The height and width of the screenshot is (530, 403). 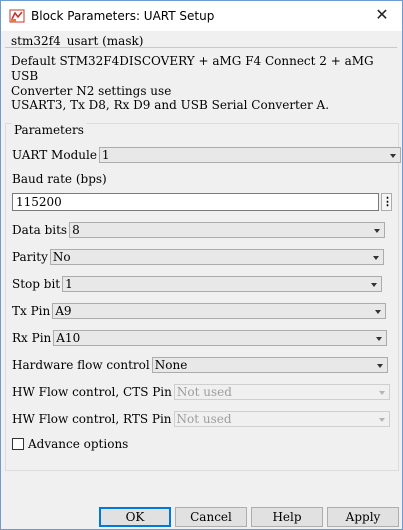 I want to click on advance-options-checkbox, so click(x=18, y=444).